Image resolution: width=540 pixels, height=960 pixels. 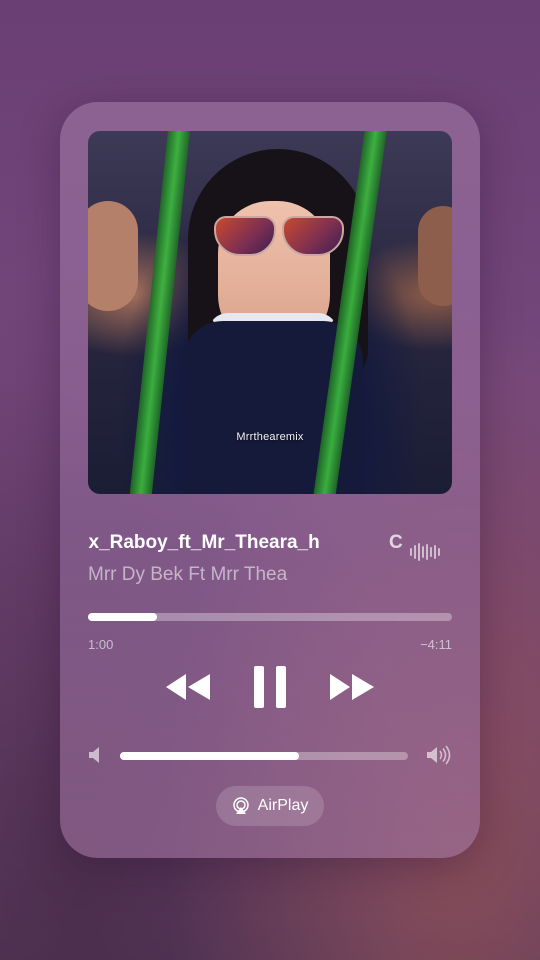 I want to click on rewind-button, so click(x=188, y=687).